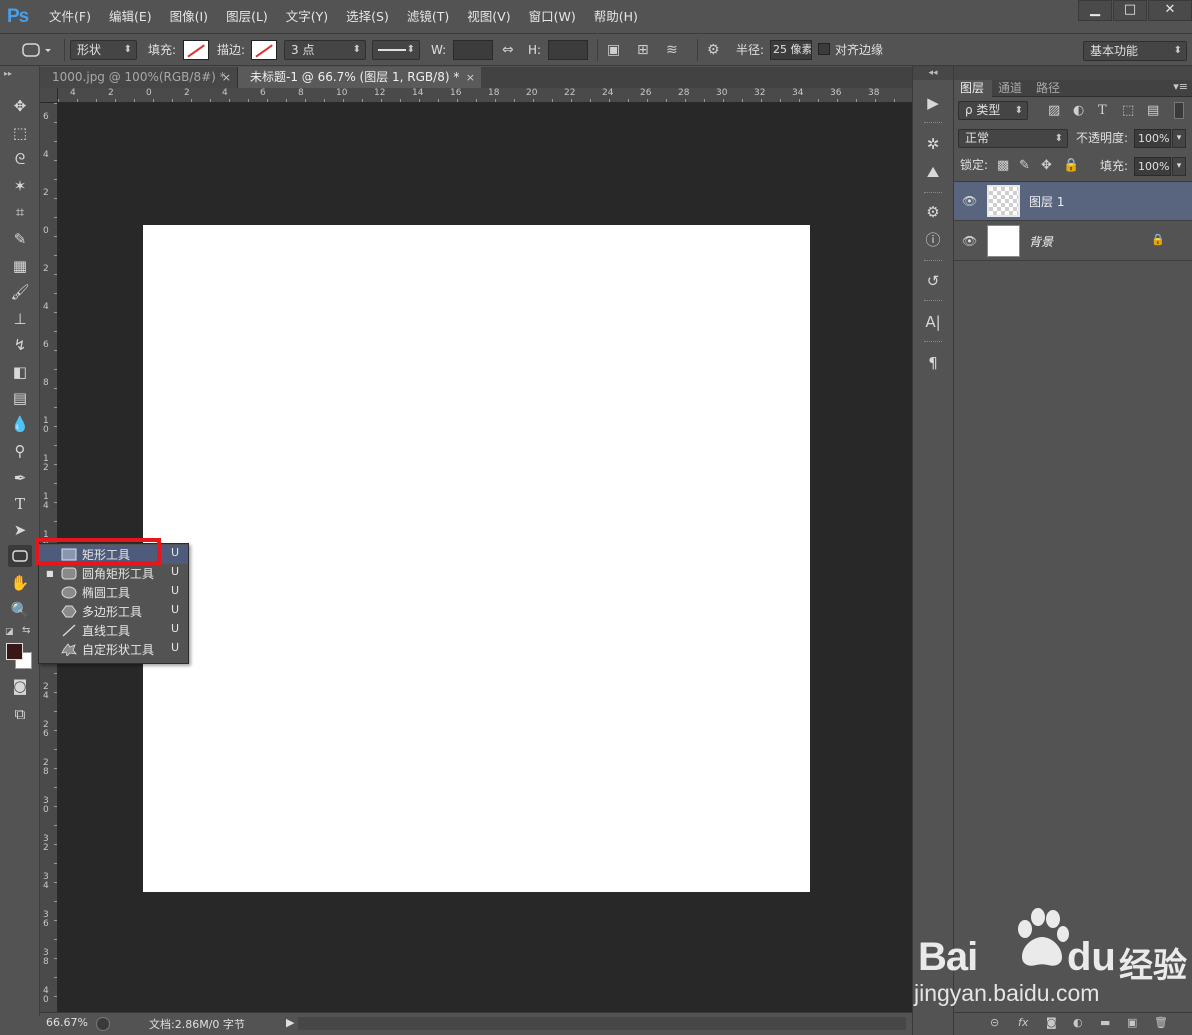 Image resolution: width=1192 pixels, height=1035 pixels. I want to click on tab-paths: 路径, so click(1050, 88).